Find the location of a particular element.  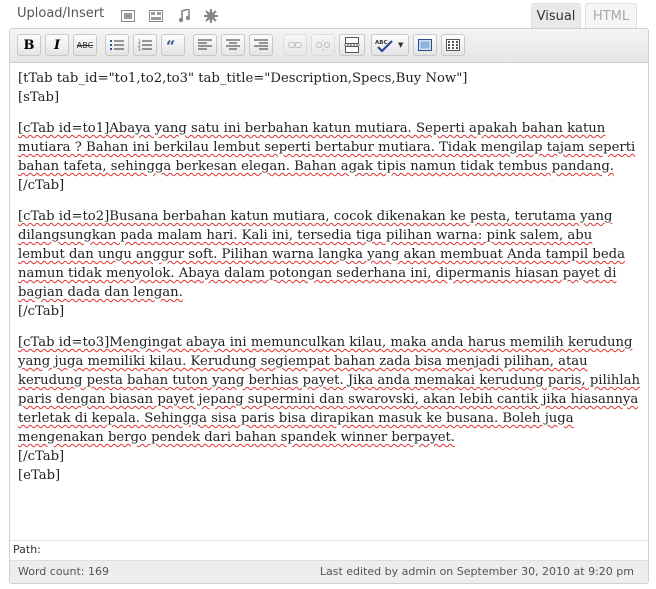

bullet-list-icon is located at coordinates (117, 45).